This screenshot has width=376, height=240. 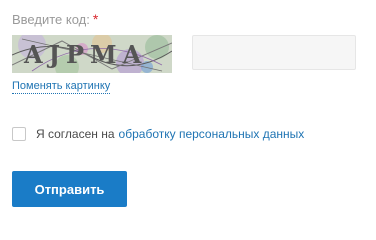 I want to click on captcha-image: AJPMA, so click(x=92, y=54).